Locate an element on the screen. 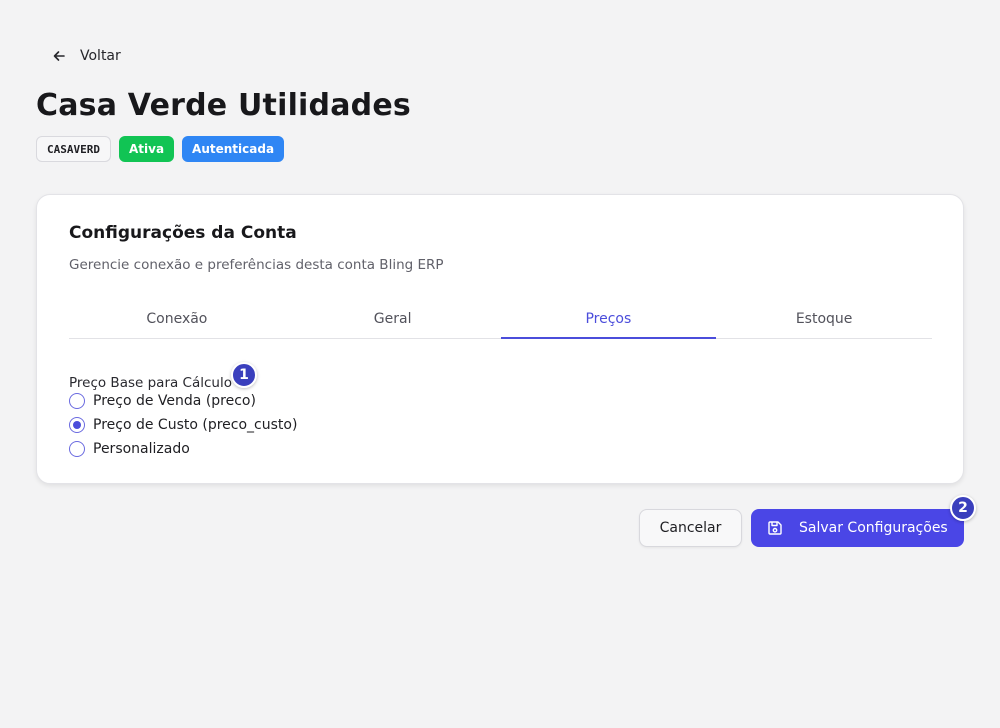 This screenshot has width=1000, height=728. cancel-button: Cancelar is located at coordinates (690, 528).